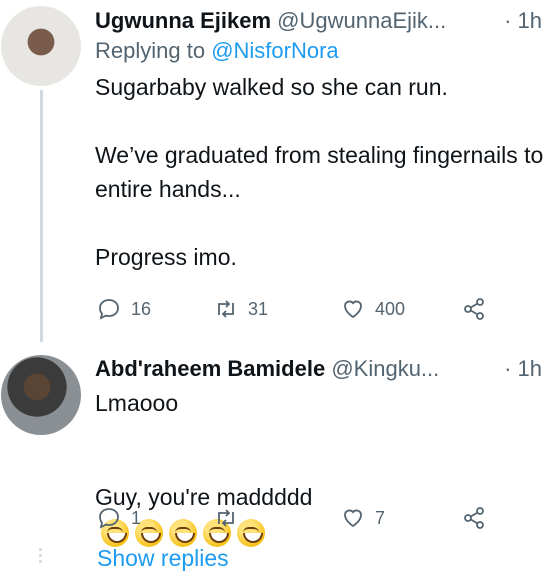 The image size is (548, 575). I want to click on mention-link: @NisforNora, so click(274, 50).